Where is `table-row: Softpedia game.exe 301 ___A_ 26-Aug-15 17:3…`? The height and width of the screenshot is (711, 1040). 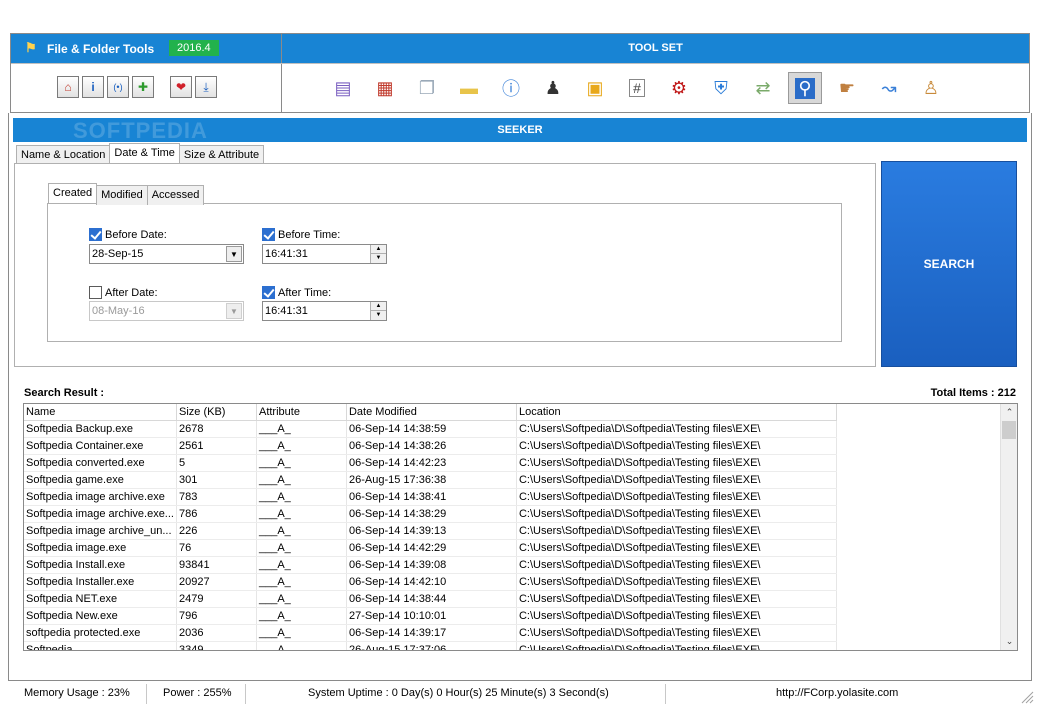 table-row: Softpedia game.exe 301 ___A_ 26-Aug-15 17:3… is located at coordinates (430, 480).